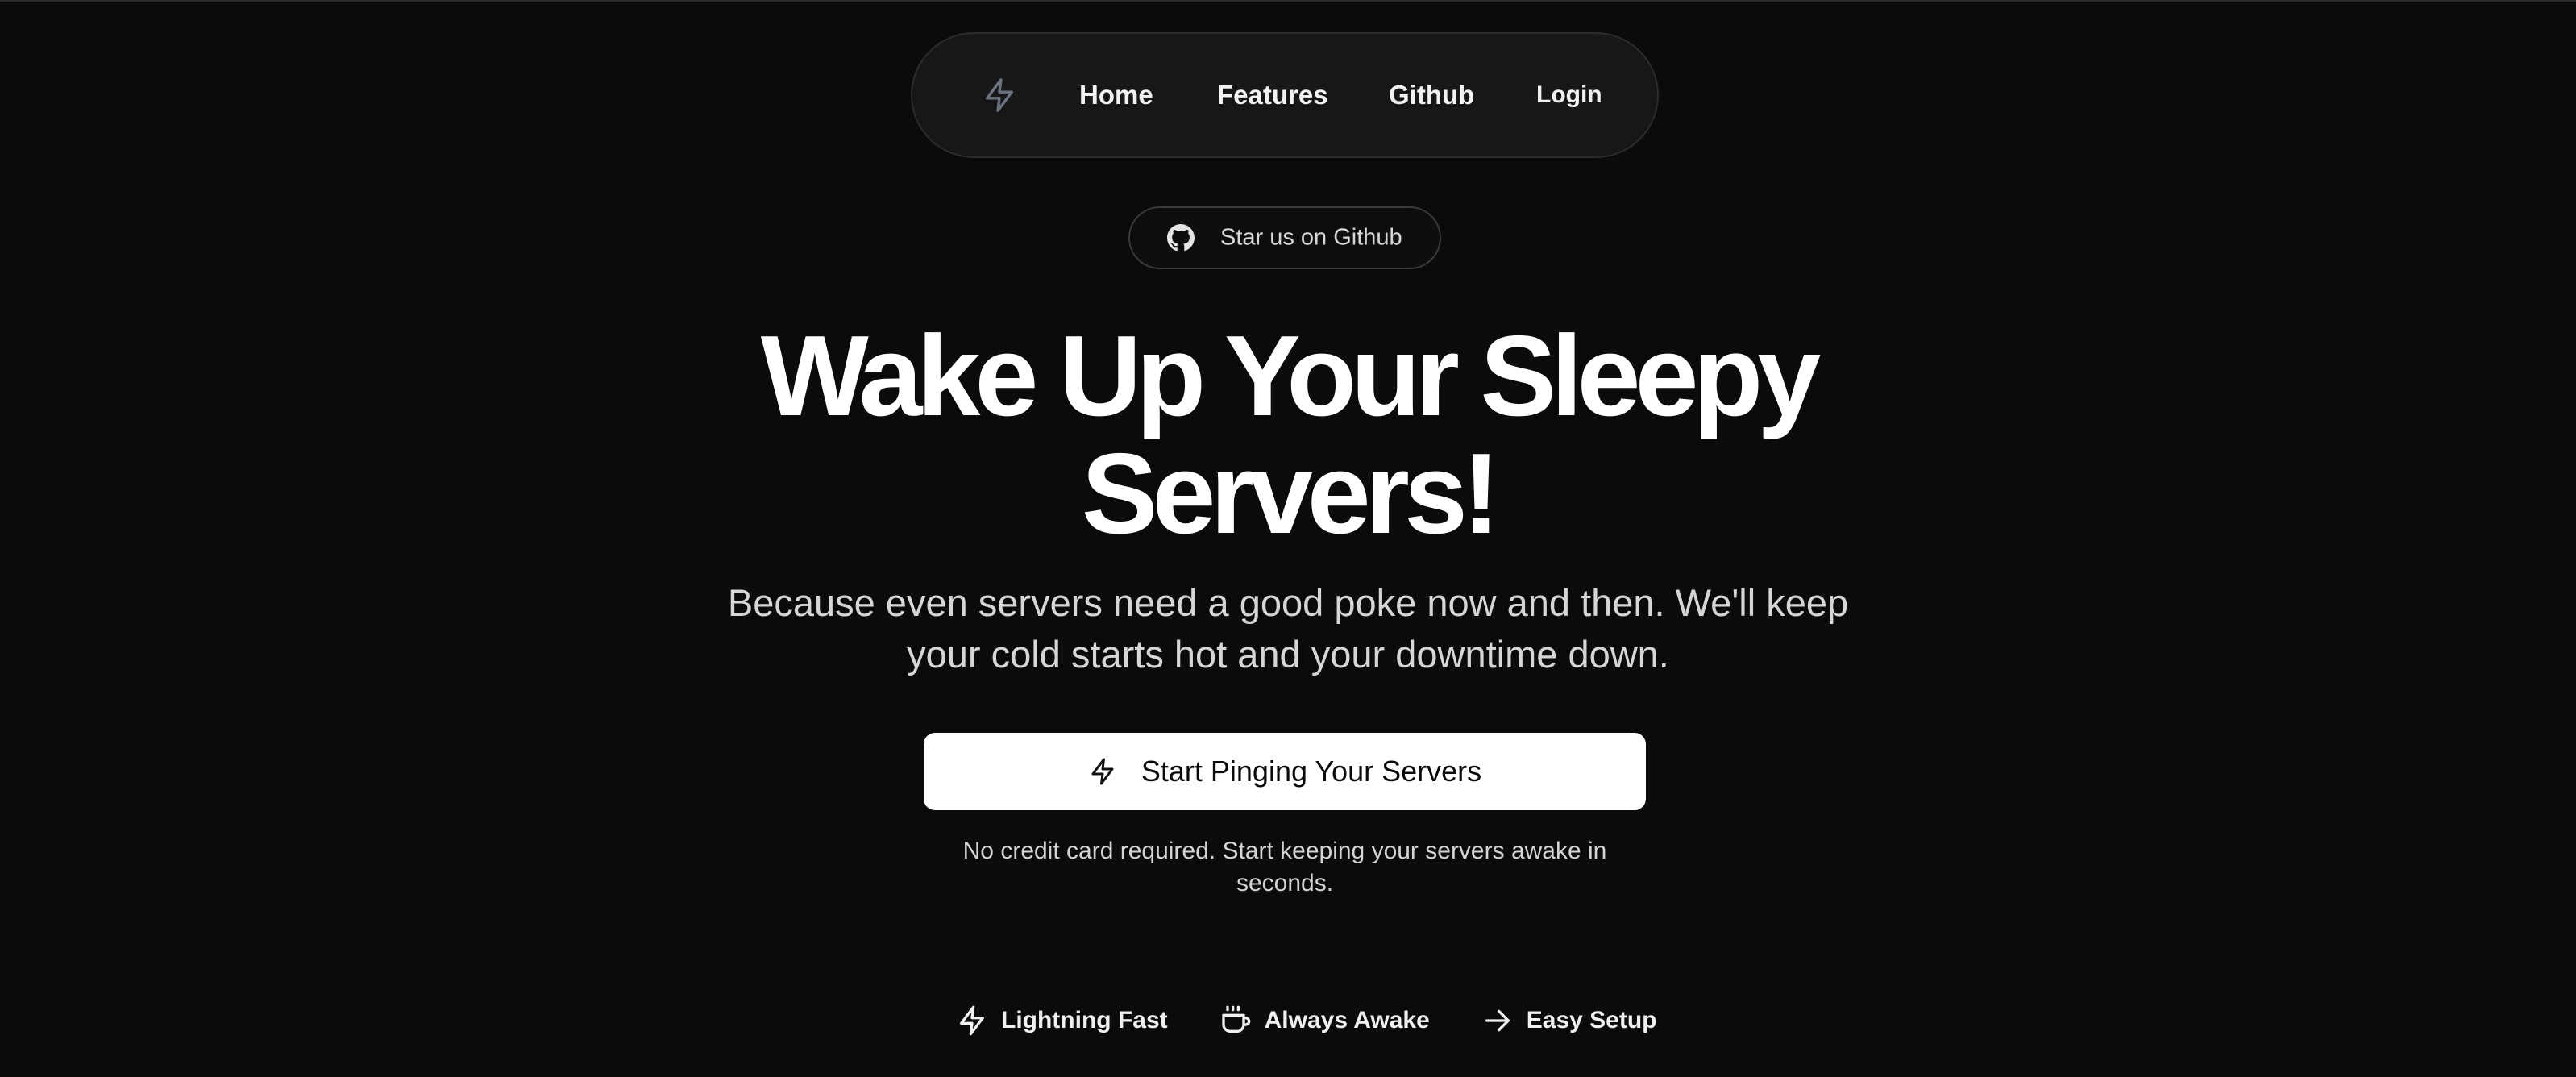 The width and height of the screenshot is (2576, 1077). What do you see at coordinates (1311, 238) in the screenshot?
I see `star-on-github-label: Star us on Github` at bounding box center [1311, 238].